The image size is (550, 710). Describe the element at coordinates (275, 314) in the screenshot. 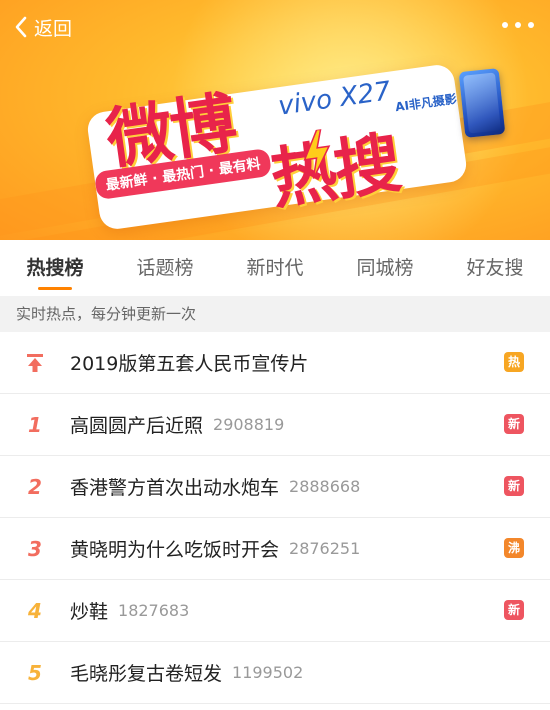

I see `update-notice: 实时热点，每分钟更新一次` at that location.